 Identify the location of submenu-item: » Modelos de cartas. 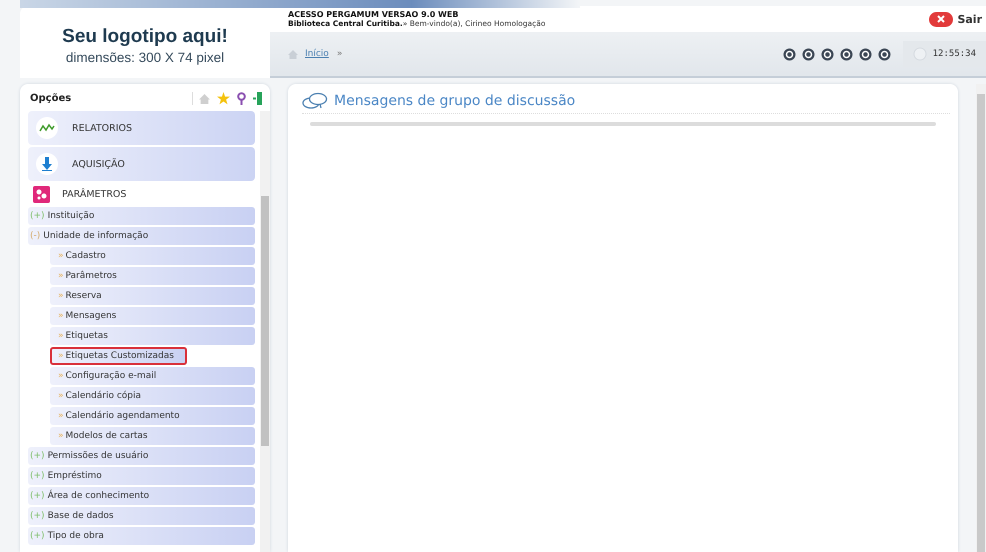
(152, 436).